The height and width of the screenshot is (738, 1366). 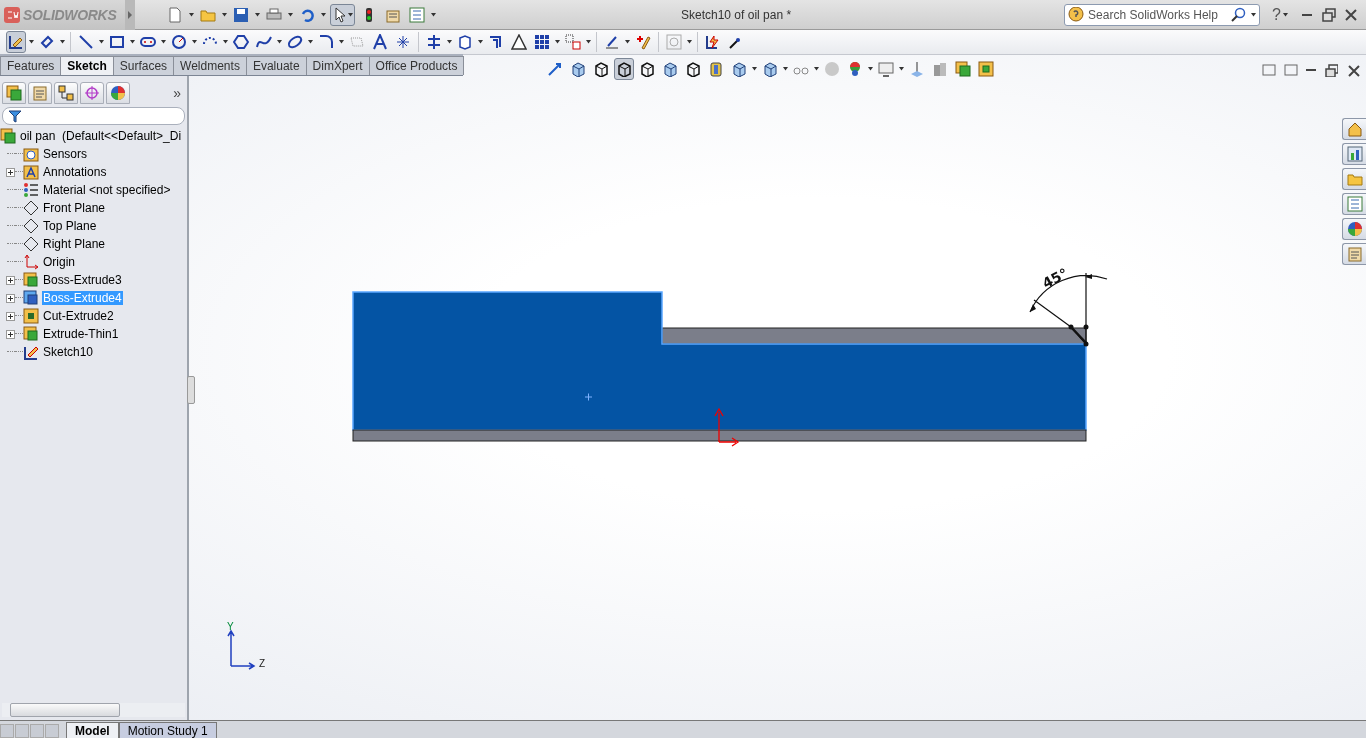 What do you see at coordinates (78, 316) in the screenshot?
I see `tree-item: Cut-Extrude2` at bounding box center [78, 316].